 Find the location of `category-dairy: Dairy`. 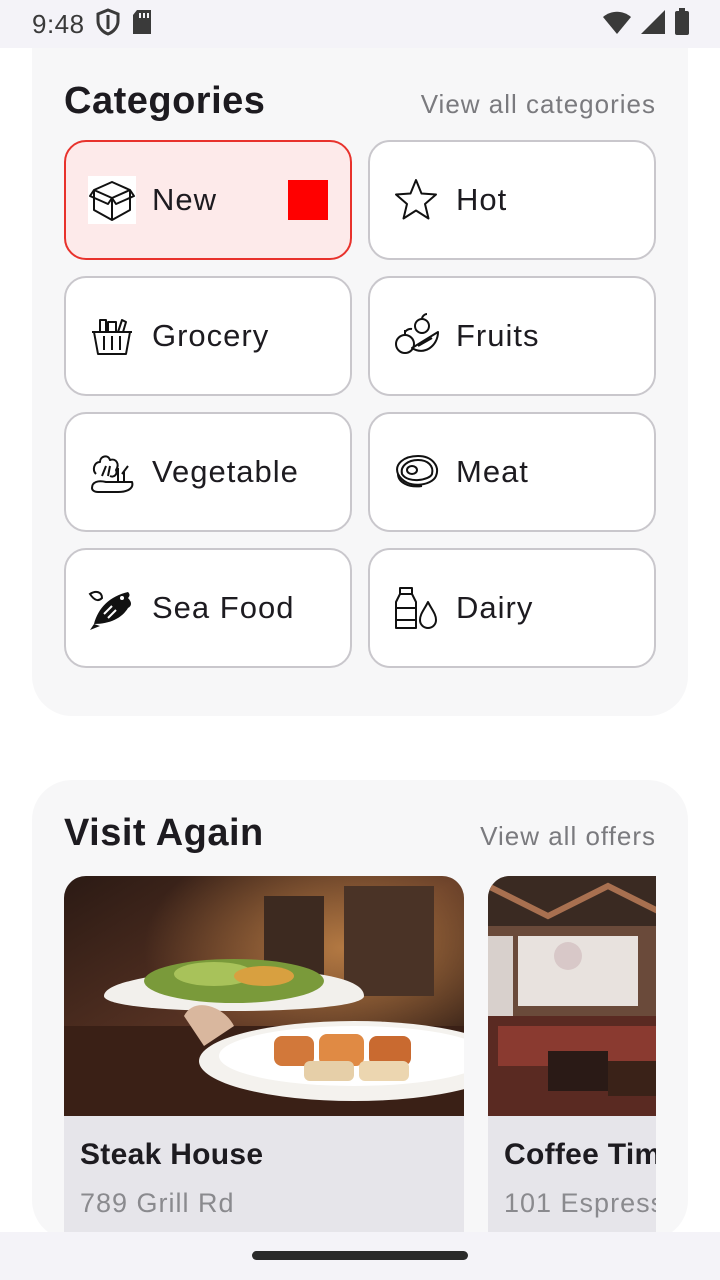

category-dairy: Dairy is located at coordinates (512, 608).